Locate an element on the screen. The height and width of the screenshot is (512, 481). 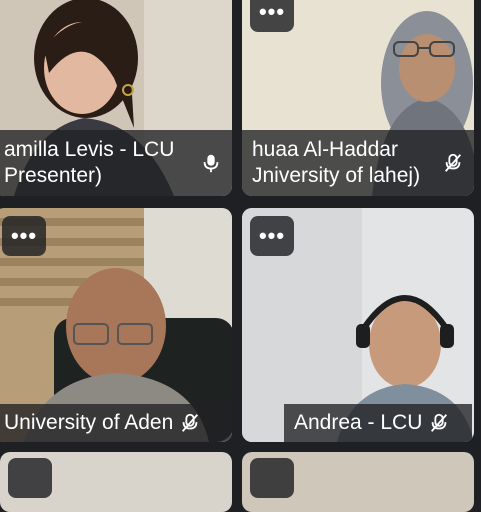
participant-name-plate: Andrea - LCU is located at coordinates (378, 423).